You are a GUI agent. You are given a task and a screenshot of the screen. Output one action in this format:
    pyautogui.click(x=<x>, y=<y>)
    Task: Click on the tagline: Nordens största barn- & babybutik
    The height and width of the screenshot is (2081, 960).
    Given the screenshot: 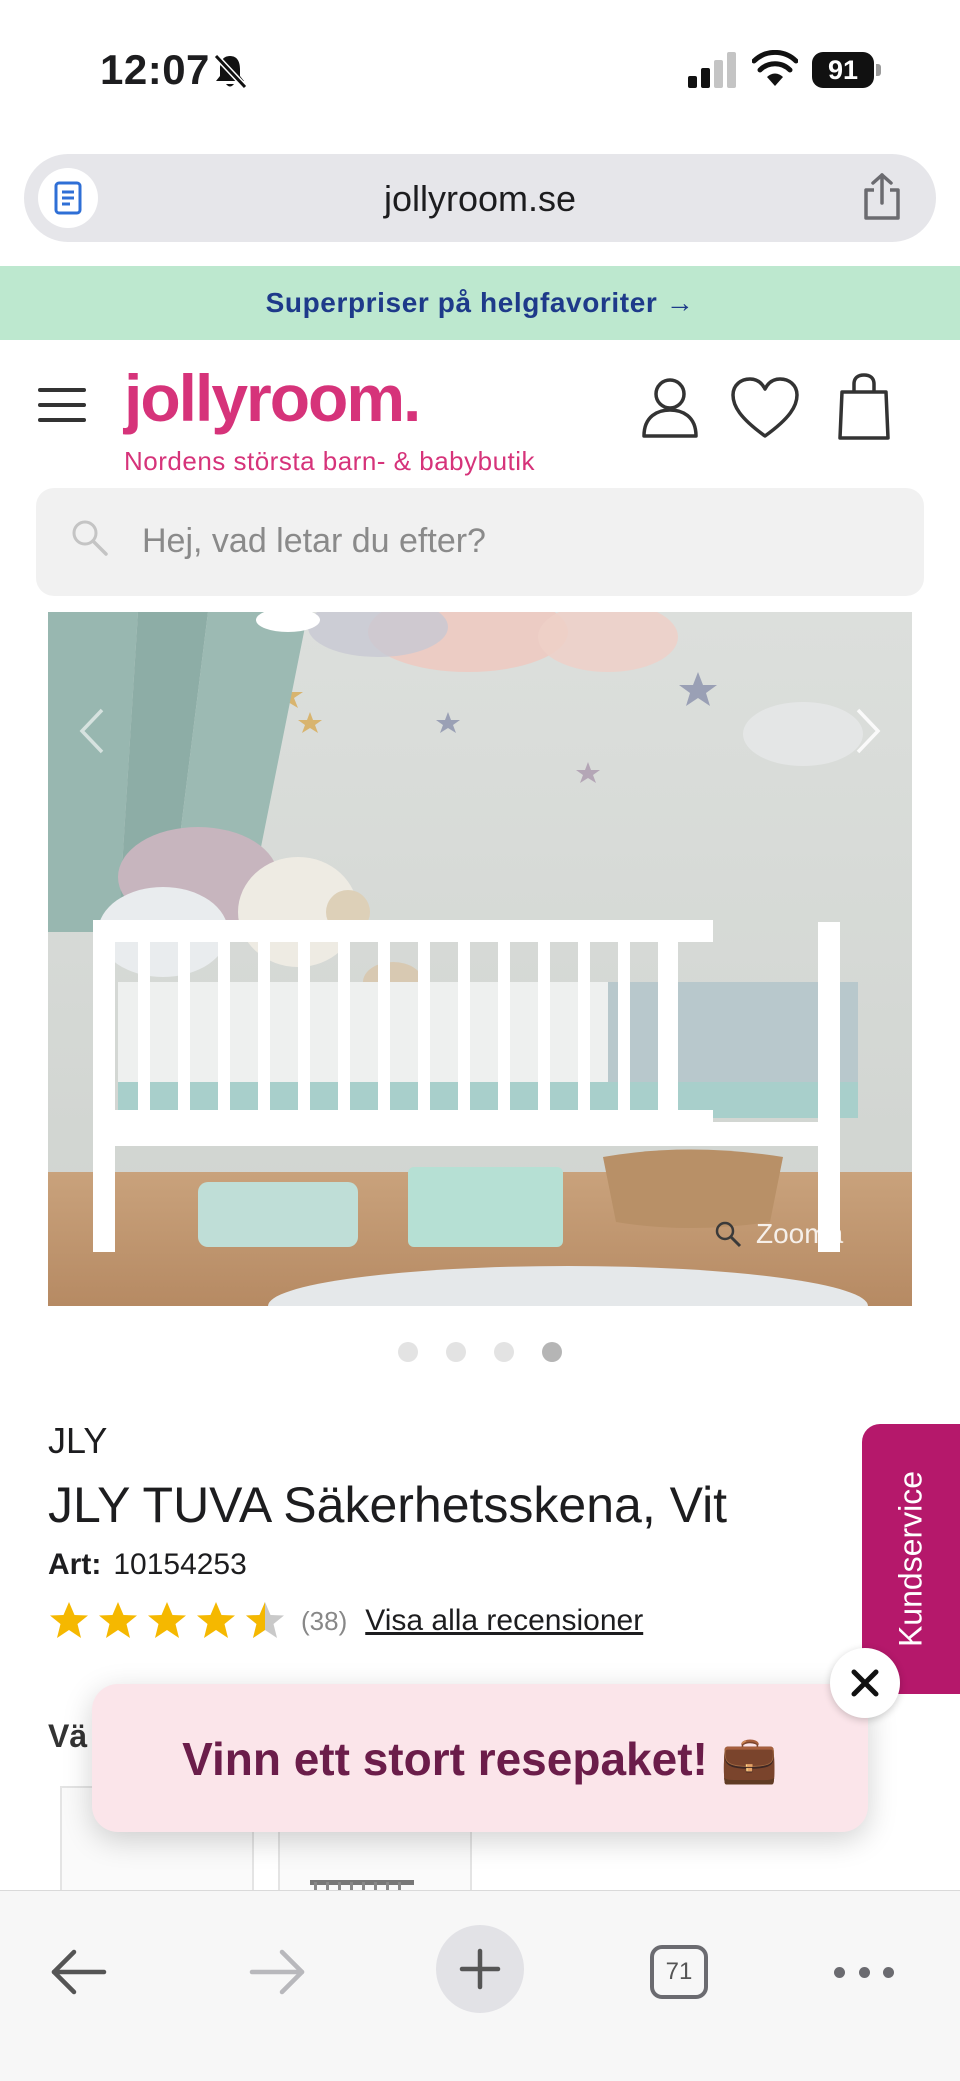 What is the action you would take?
    pyautogui.click(x=330, y=461)
    